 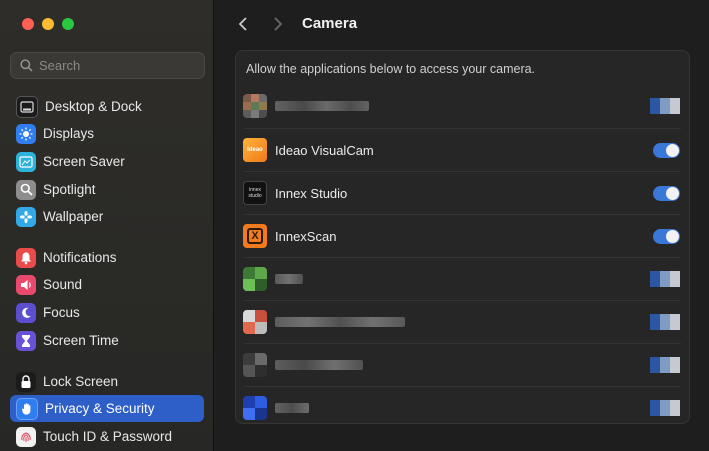 I want to click on search-input, so click(x=114, y=65).